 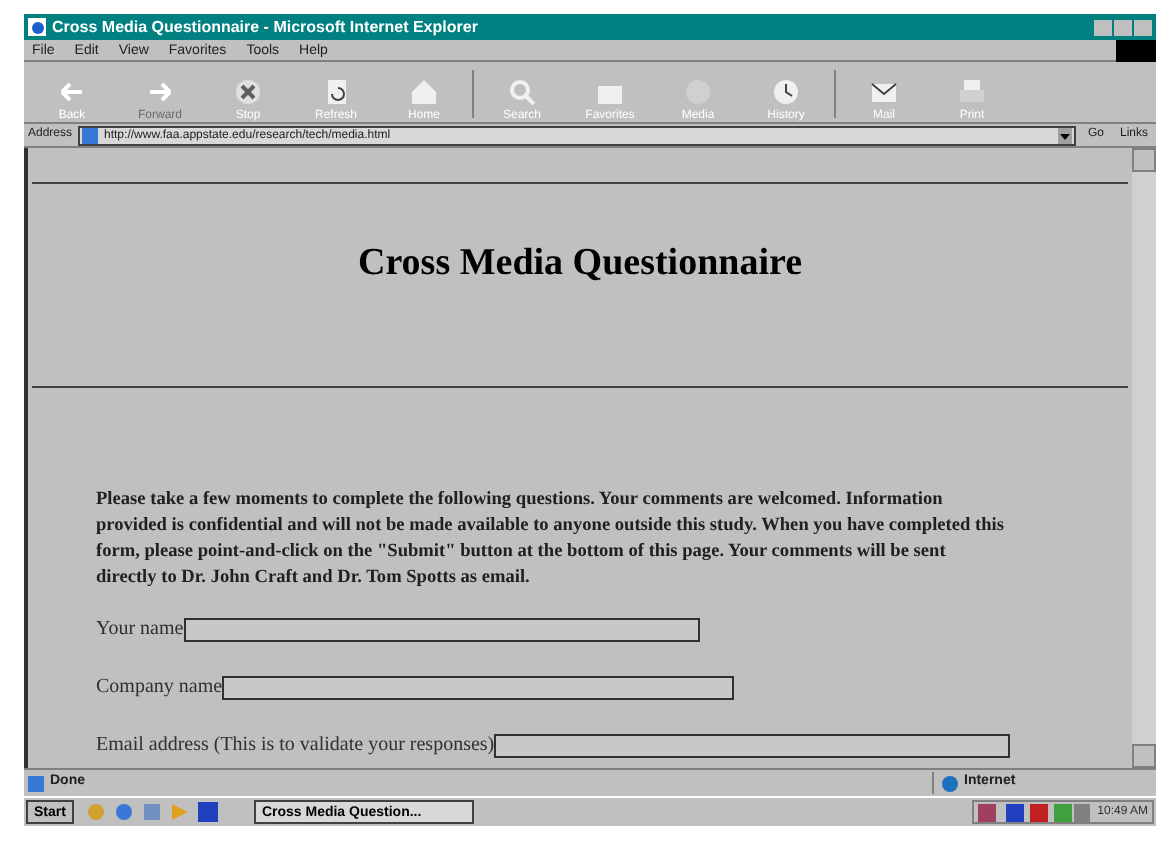 What do you see at coordinates (160, 92) in the screenshot?
I see `right-arrow-icon` at bounding box center [160, 92].